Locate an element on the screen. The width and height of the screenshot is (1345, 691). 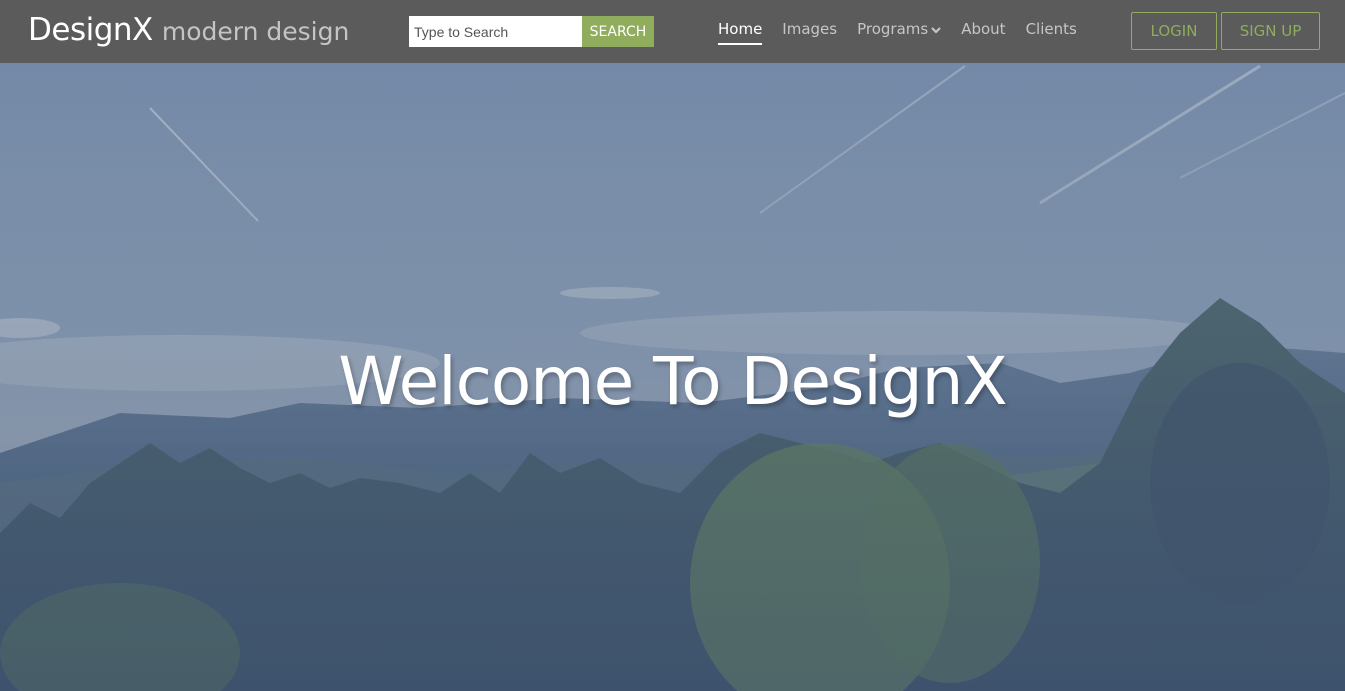
main-nav: Home Images Programs About Clients is located at coordinates (897, 32).